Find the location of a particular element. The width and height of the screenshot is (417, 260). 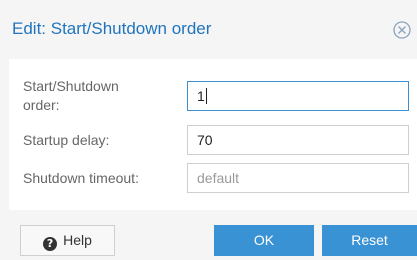

close-icon is located at coordinates (402, 30).